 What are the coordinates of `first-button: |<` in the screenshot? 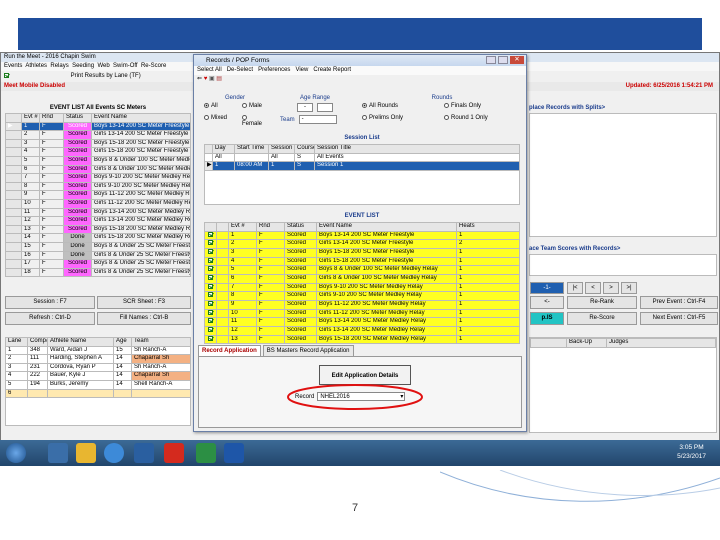 It's located at (575, 288).